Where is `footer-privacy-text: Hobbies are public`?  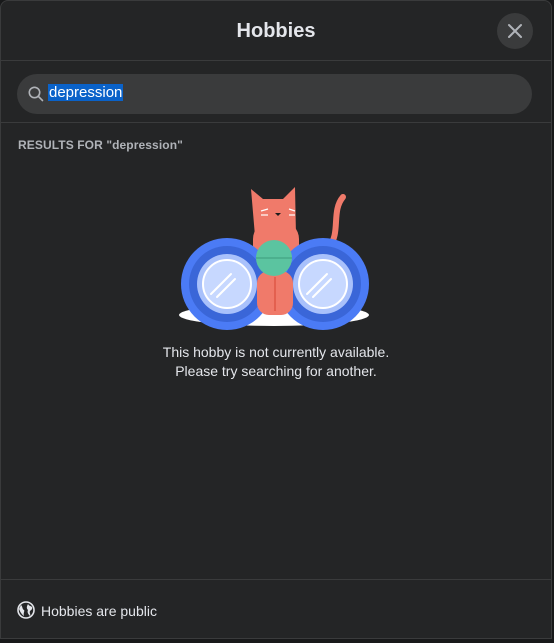 footer-privacy-text: Hobbies are public is located at coordinates (99, 611).